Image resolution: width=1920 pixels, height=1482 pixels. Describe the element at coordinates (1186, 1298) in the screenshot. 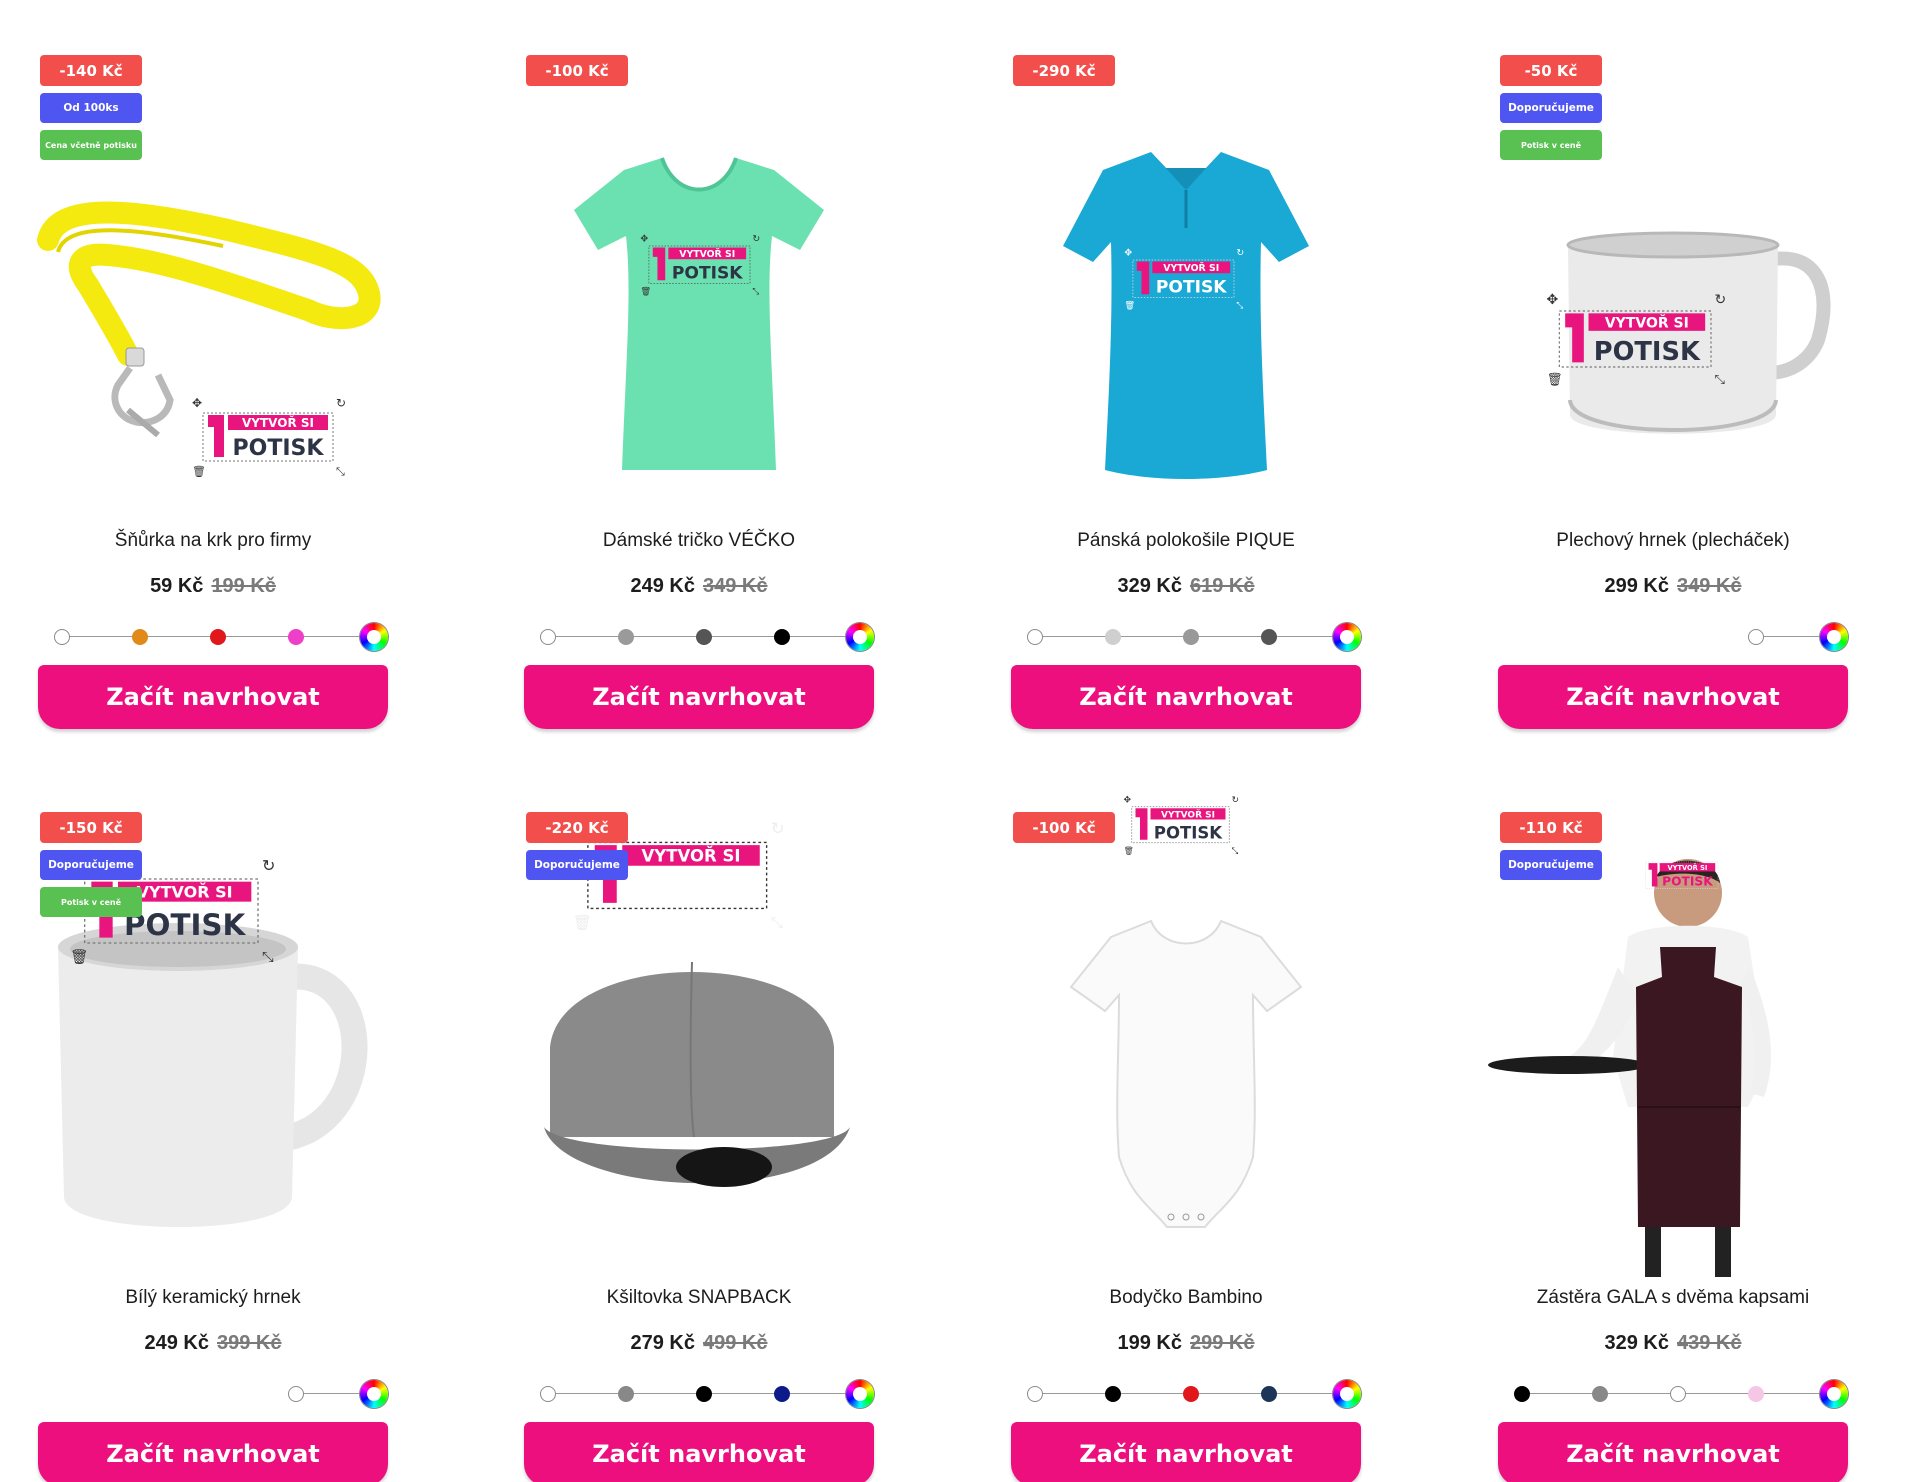

I see `product-title: Bodyčko Bambino` at that location.